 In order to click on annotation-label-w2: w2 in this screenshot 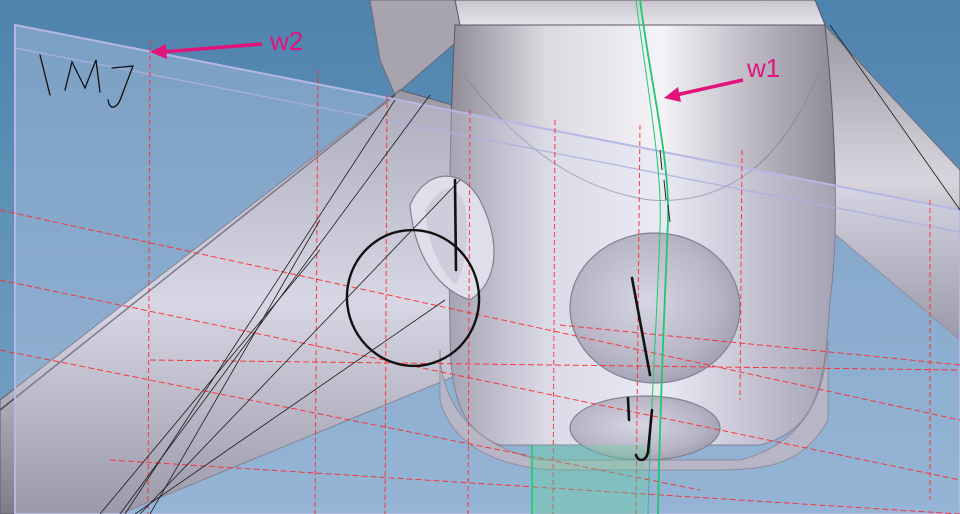, I will do `click(287, 41)`.